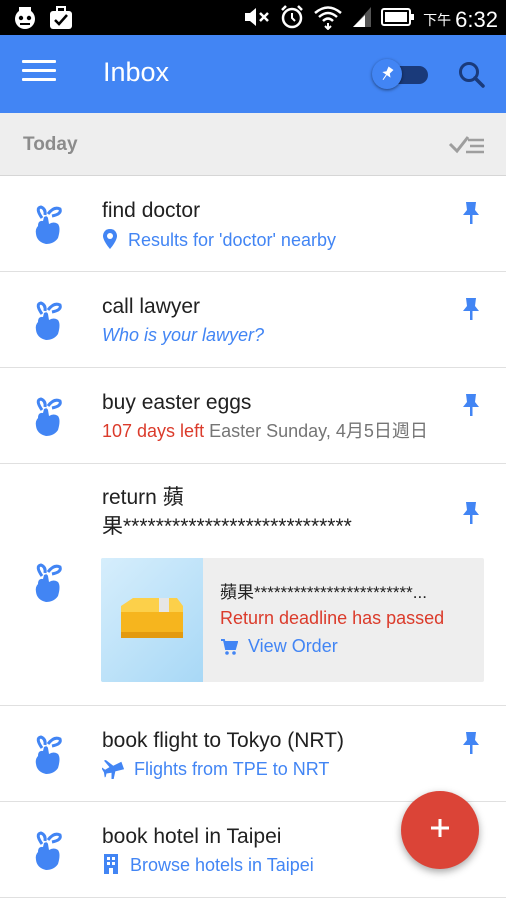 This screenshot has width=506, height=900. Describe the element at coordinates (227, 526) in the screenshot. I see `item-title-line2: 果****************************` at that location.